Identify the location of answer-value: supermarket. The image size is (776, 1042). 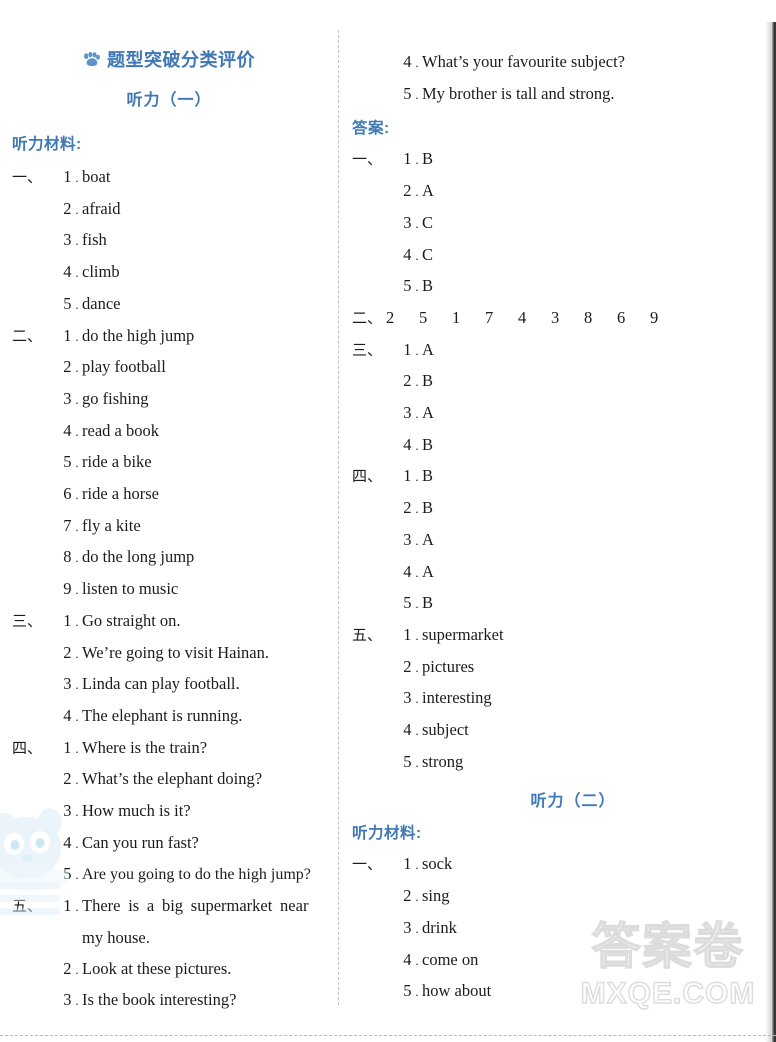
(463, 634).